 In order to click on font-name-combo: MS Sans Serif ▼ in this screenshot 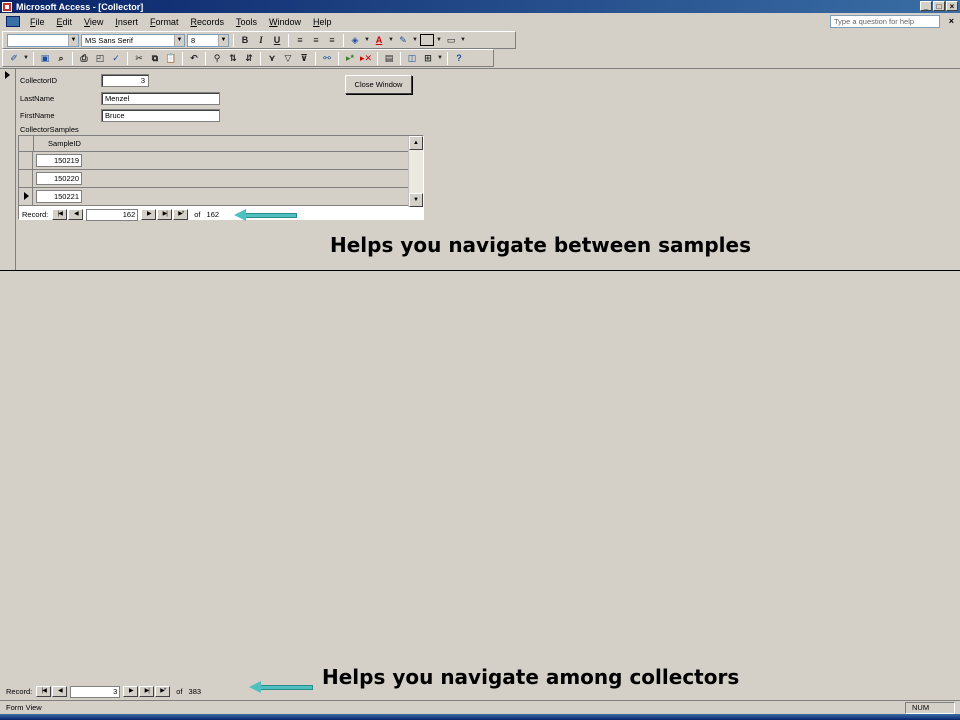, I will do `click(133, 40)`.